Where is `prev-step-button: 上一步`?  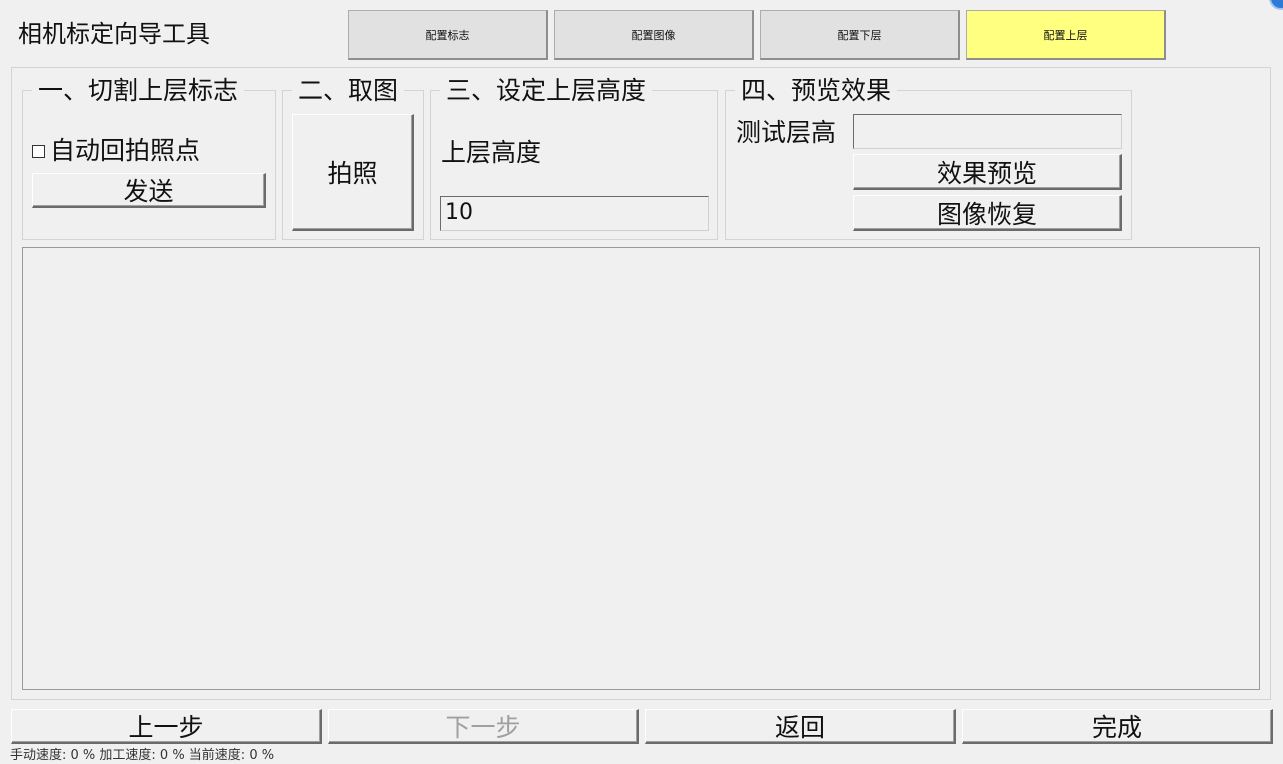 prev-step-button: 上一步 is located at coordinates (166, 726).